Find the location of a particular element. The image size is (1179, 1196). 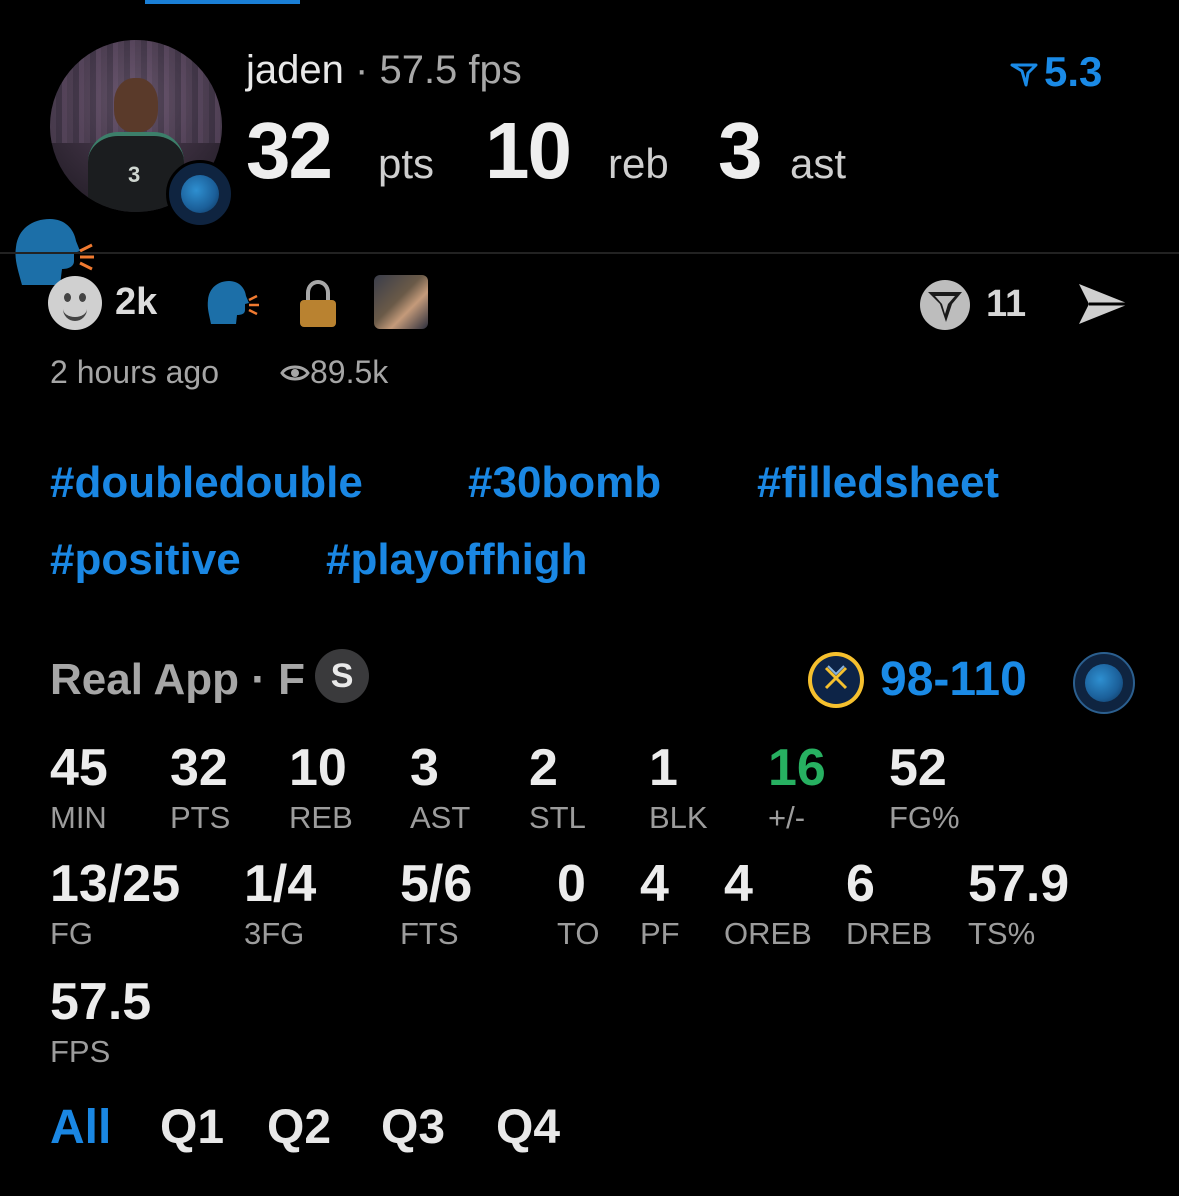

hashtag: #positive is located at coordinates (145, 560).